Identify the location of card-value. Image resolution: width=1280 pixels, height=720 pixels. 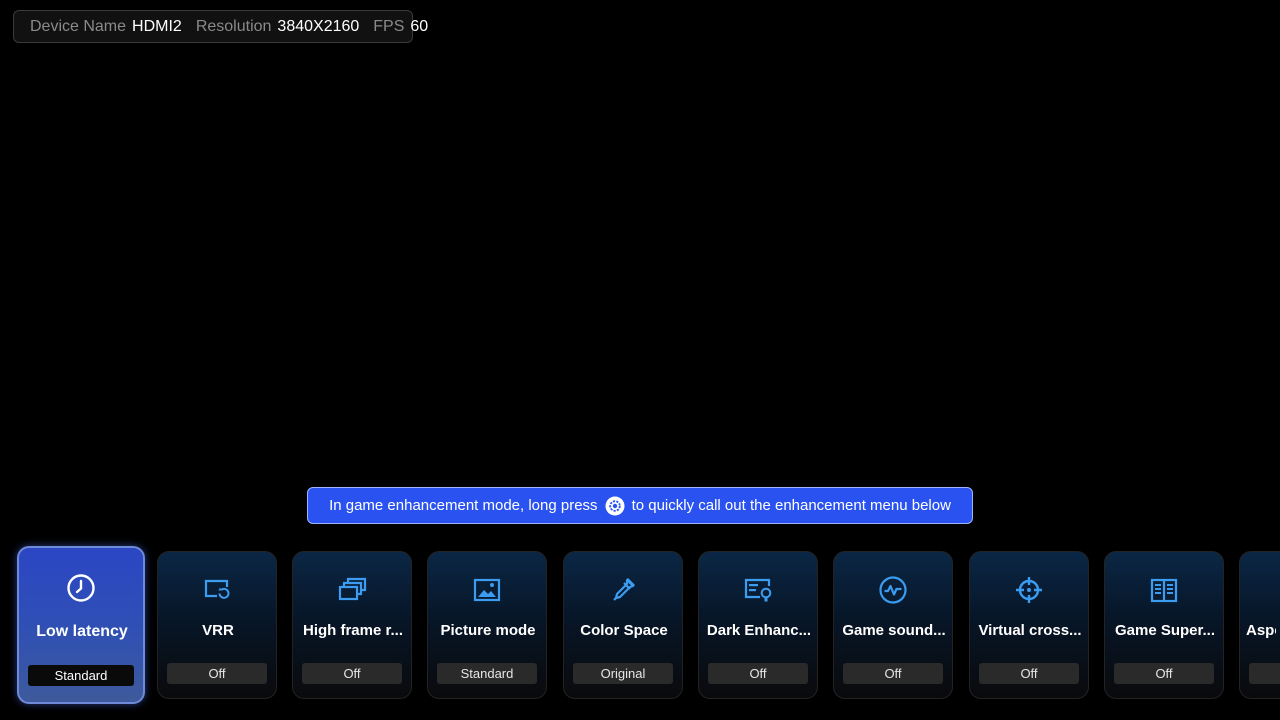
(1264, 673).